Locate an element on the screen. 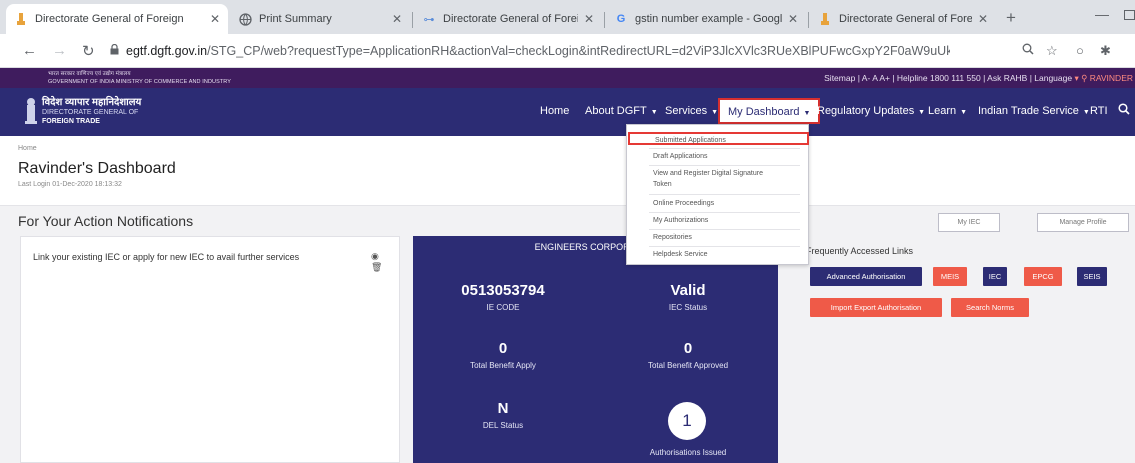 The height and width of the screenshot is (463, 1135). tab-title: Directorate General of Foreign is located at coordinates (905, 19).